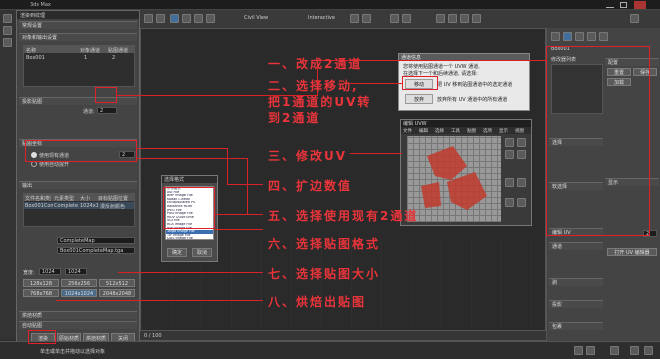 The height and width of the screenshot is (359, 660). I want to click on output-target: 漫反射颜色, so click(113, 207).